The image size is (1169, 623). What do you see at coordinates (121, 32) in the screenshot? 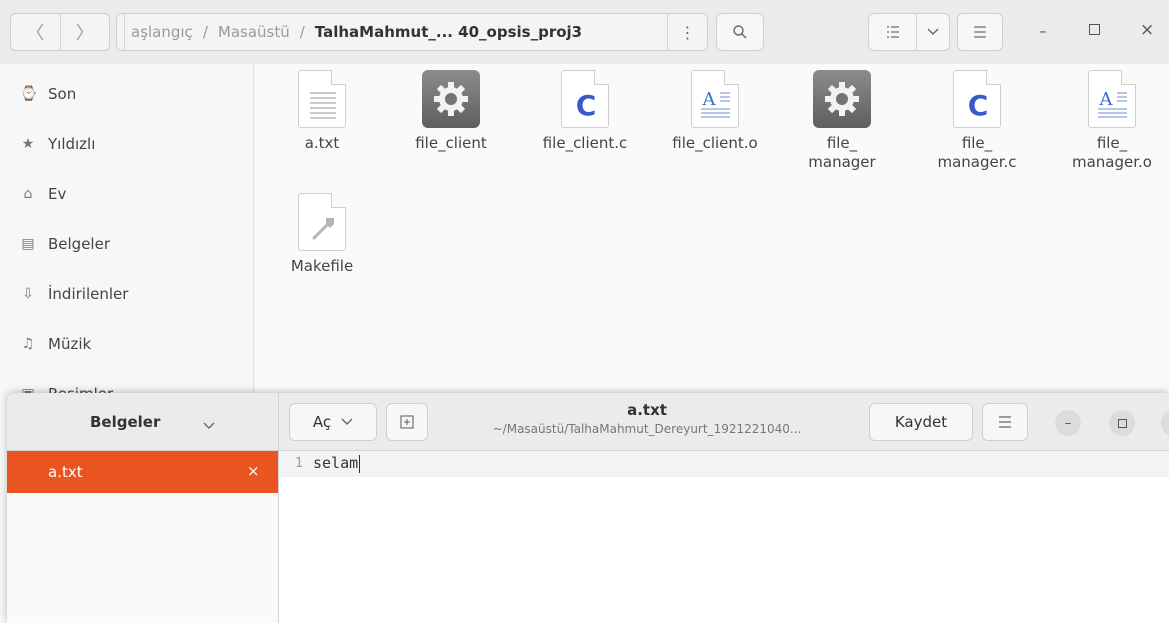
I see `path-bar-start` at bounding box center [121, 32].